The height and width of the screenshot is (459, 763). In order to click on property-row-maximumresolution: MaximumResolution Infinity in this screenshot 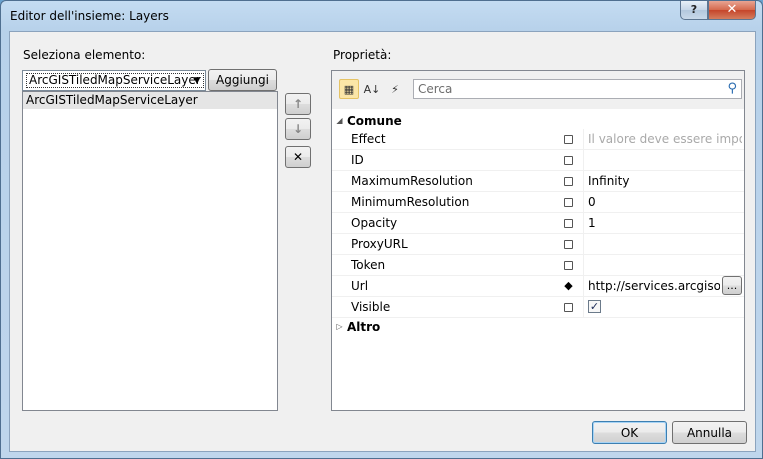, I will do `click(538, 181)`.